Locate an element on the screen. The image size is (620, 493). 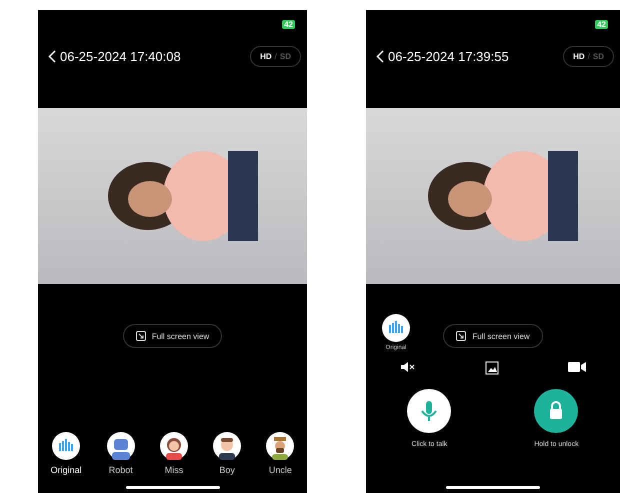
voice-option: Robot is located at coordinates (120, 453).